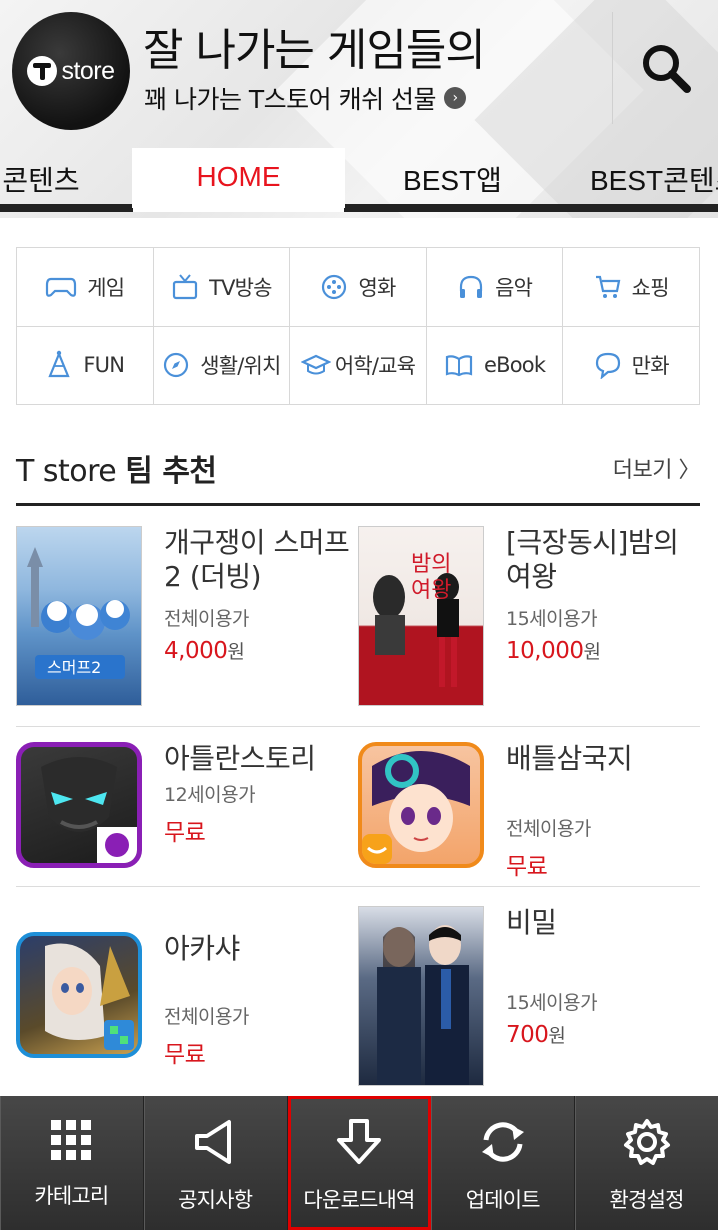 The width and height of the screenshot is (718, 1230). Describe the element at coordinates (240, 758) in the screenshot. I see `product-title: 아틀란스토리` at that location.